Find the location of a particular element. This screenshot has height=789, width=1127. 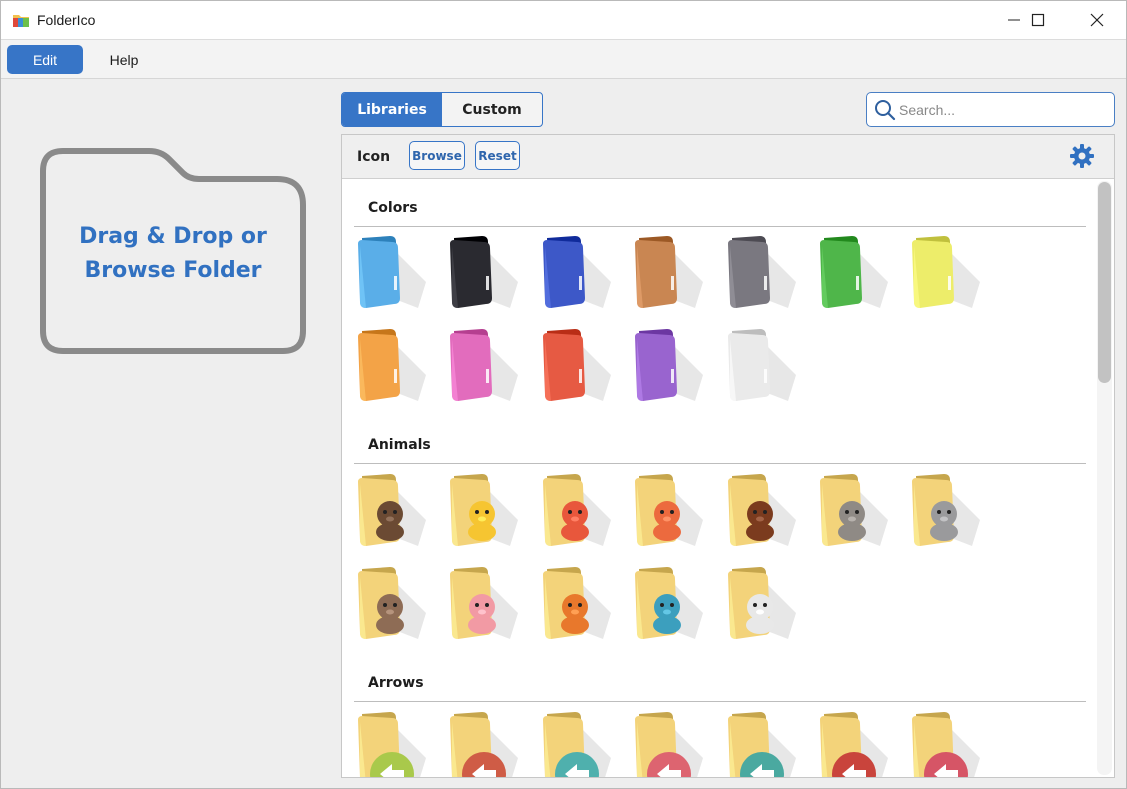

folder-tiger-icon is located at coordinates (577, 603).